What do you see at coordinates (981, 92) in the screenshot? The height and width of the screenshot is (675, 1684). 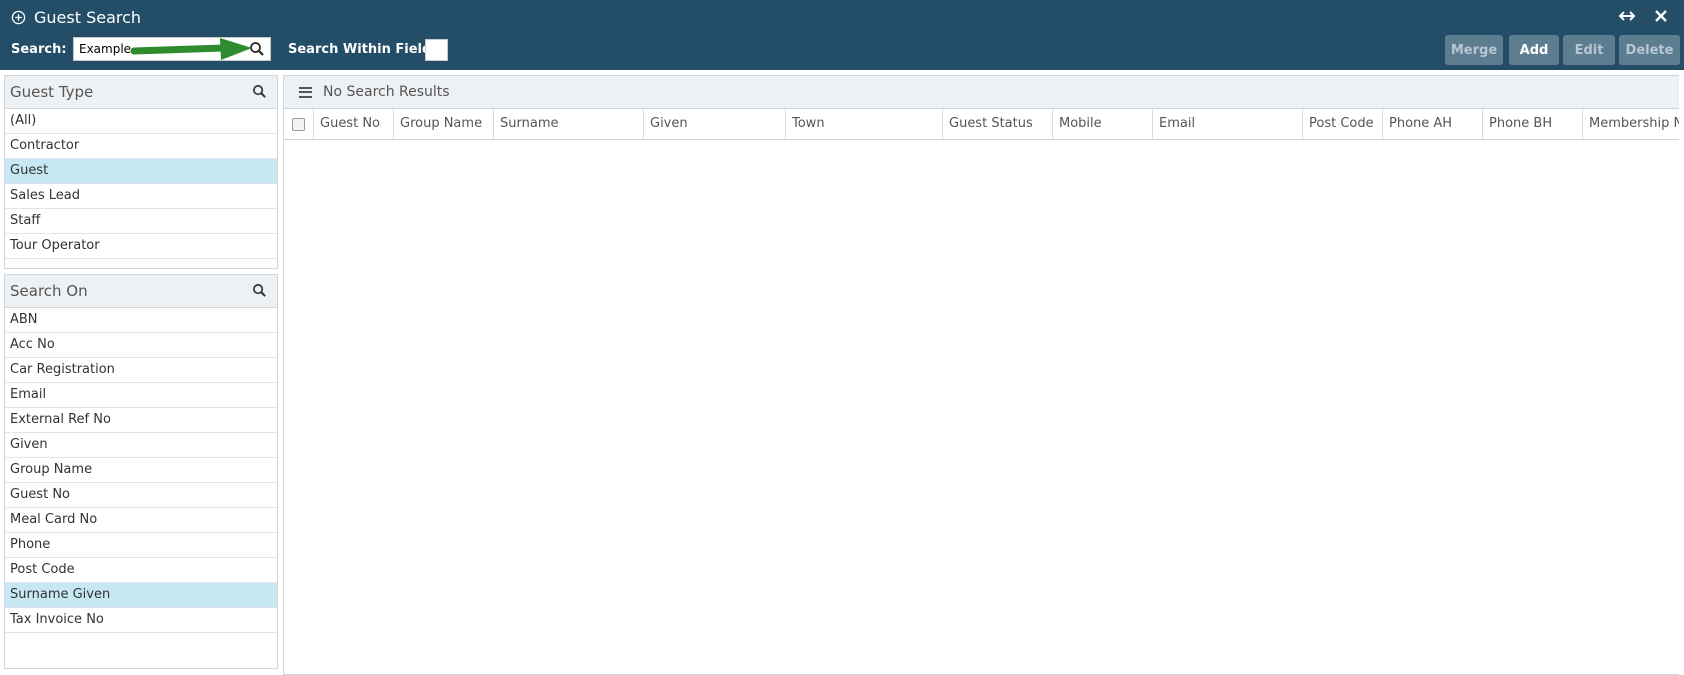 I see `results-header: No Search Results` at bounding box center [981, 92].